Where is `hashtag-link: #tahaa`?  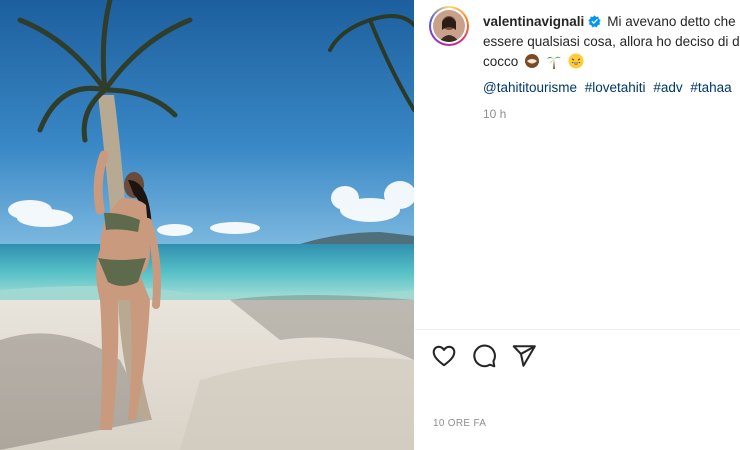
hashtag-link: #tahaa is located at coordinates (710, 87).